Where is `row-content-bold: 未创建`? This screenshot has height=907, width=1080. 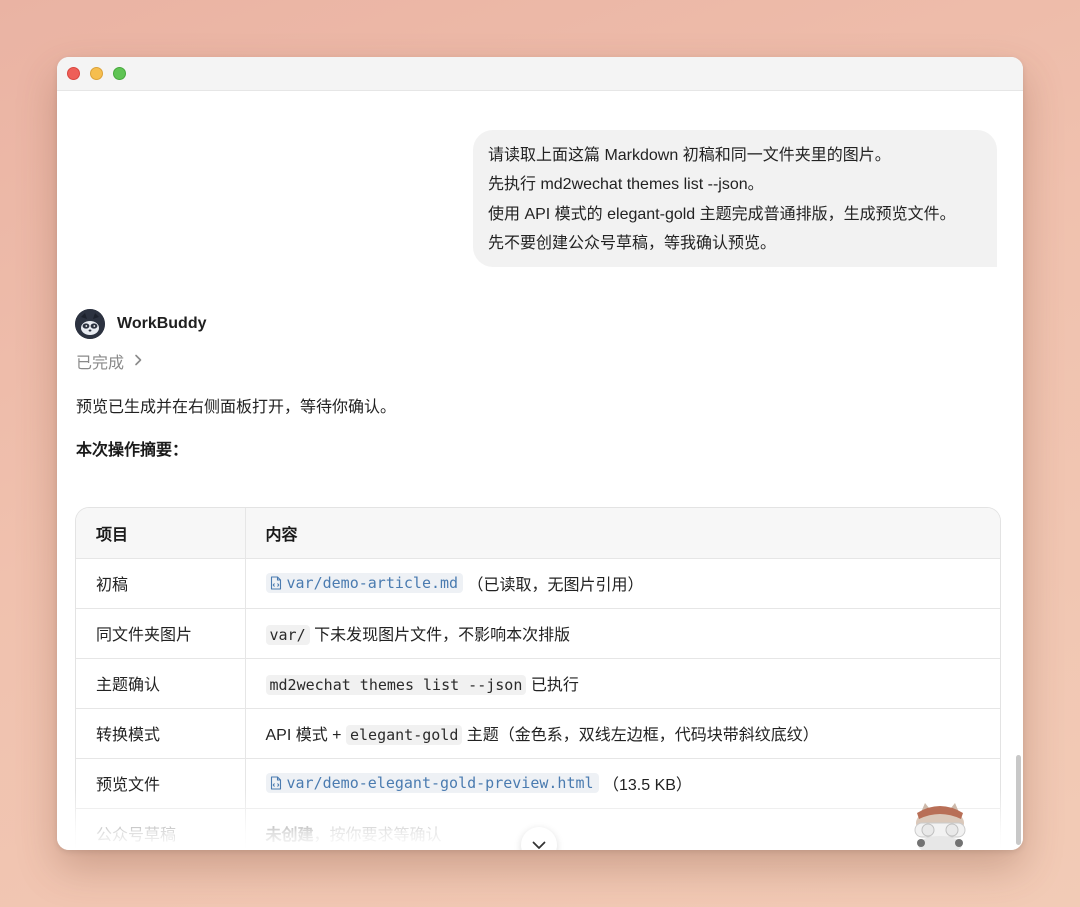
row-content-bold: 未创建 is located at coordinates (289, 835).